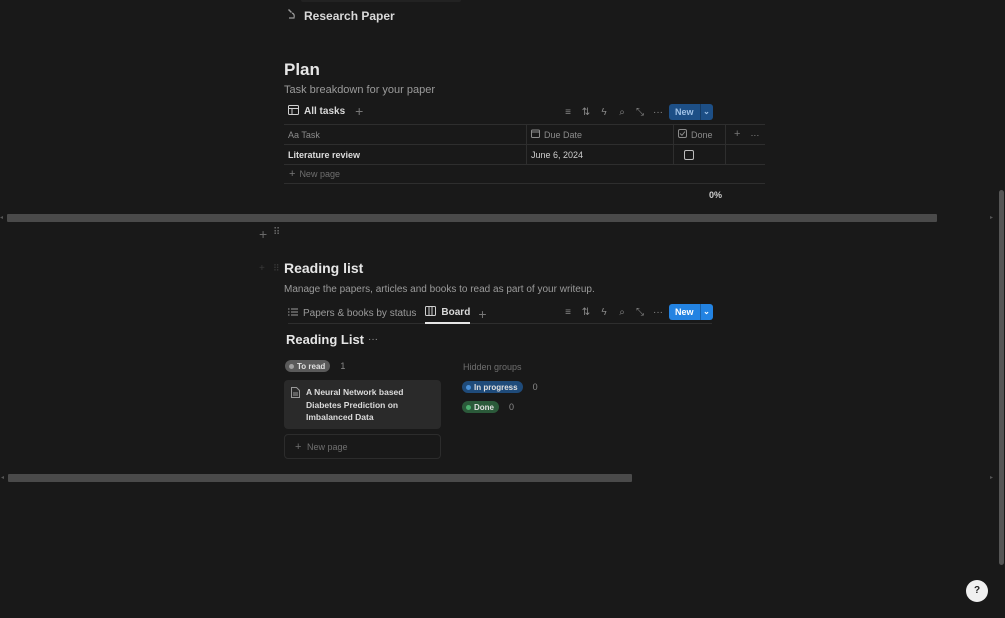 This screenshot has height=618, width=1005. Describe the element at coordinates (745, 134) in the screenshot. I see `column-actions: + ···` at that location.